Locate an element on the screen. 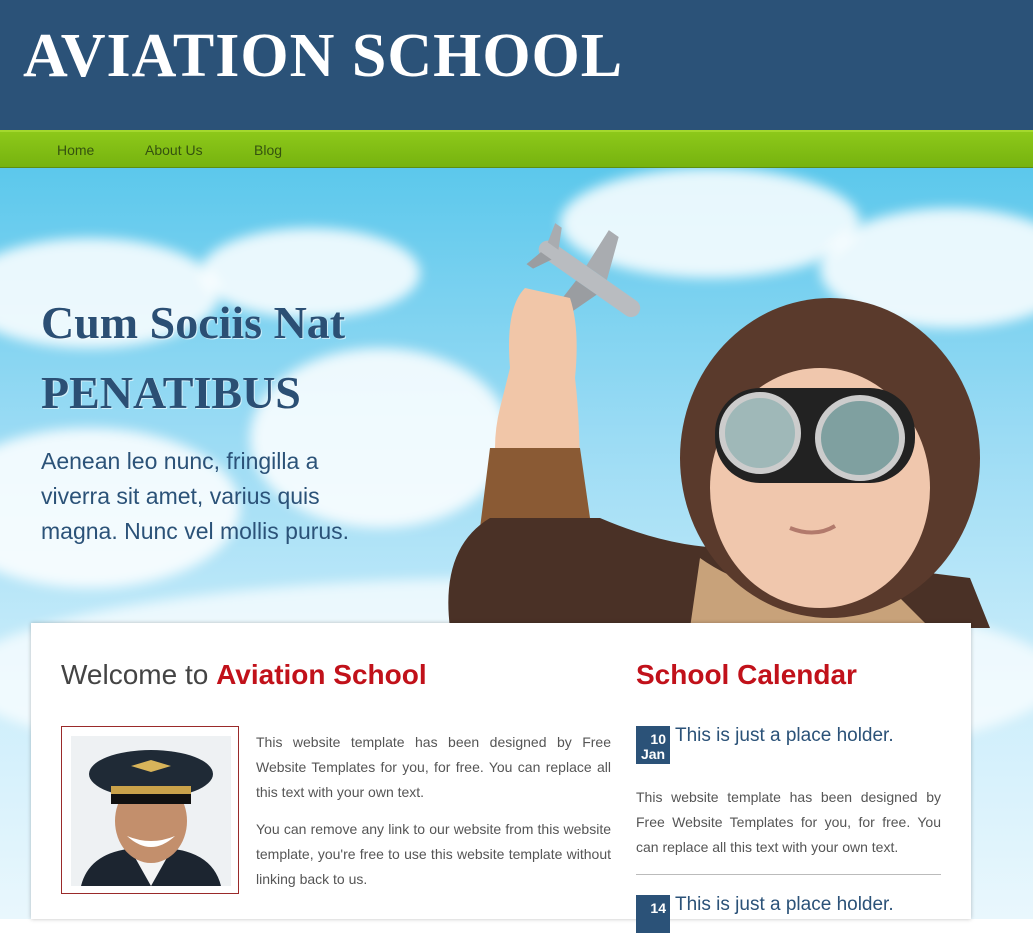 The height and width of the screenshot is (933, 1033). pilot-portrait-icon is located at coordinates (151, 811).